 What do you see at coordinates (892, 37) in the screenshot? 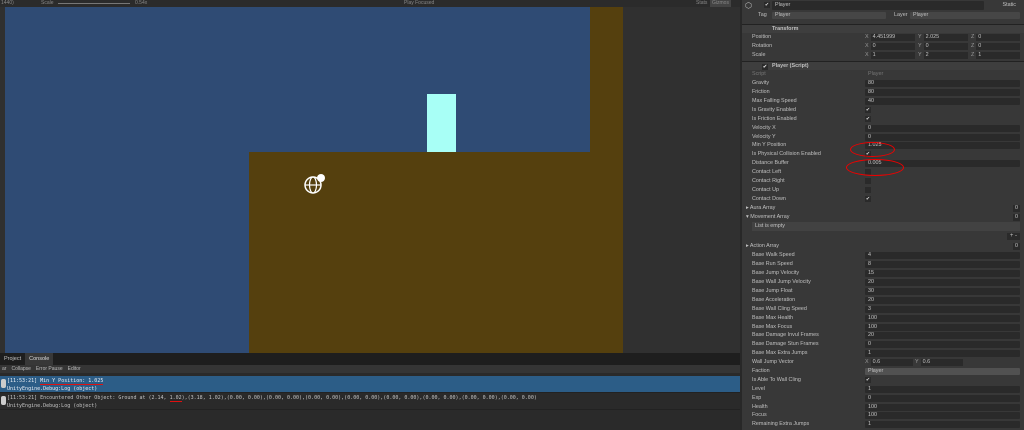
I see `position-x-field: 4.451999` at bounding box center [892, 37].